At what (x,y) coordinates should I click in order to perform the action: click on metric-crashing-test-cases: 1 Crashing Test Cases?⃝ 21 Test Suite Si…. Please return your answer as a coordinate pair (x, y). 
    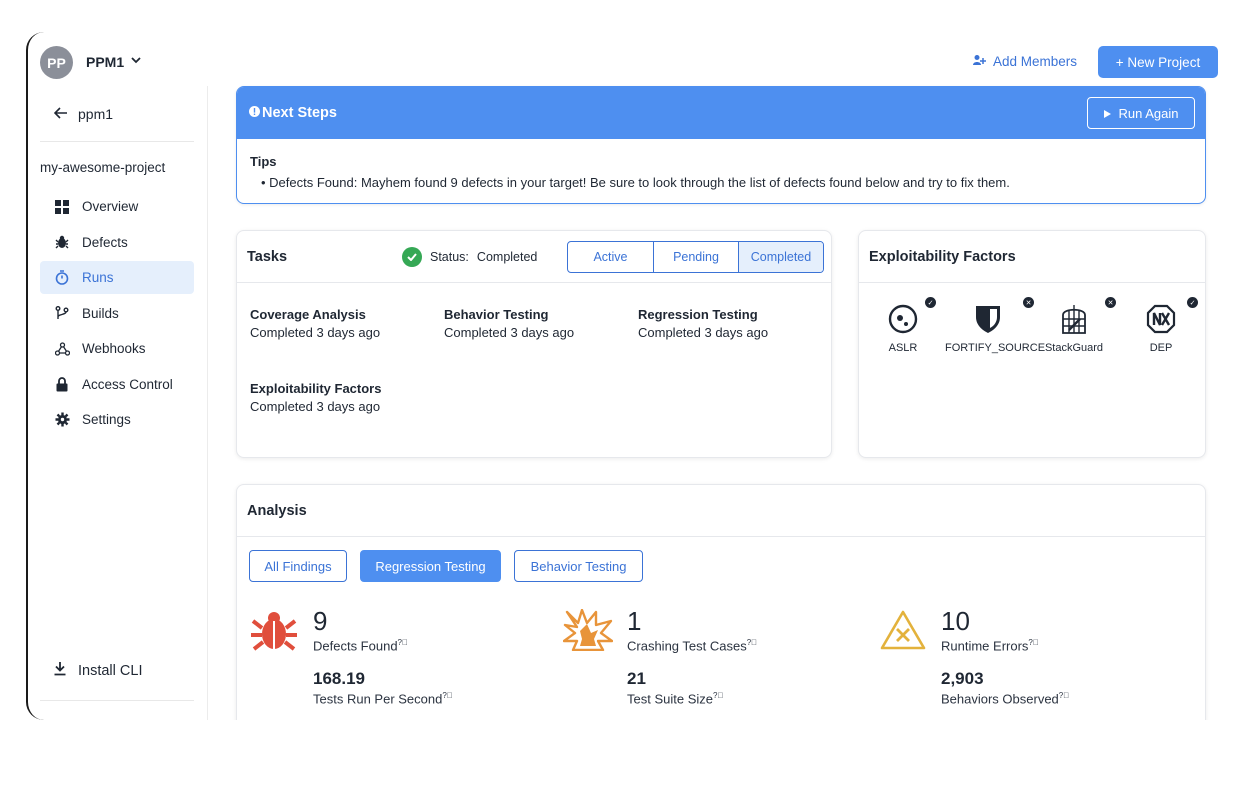
    Looking at the image, I should click on (692, 656).